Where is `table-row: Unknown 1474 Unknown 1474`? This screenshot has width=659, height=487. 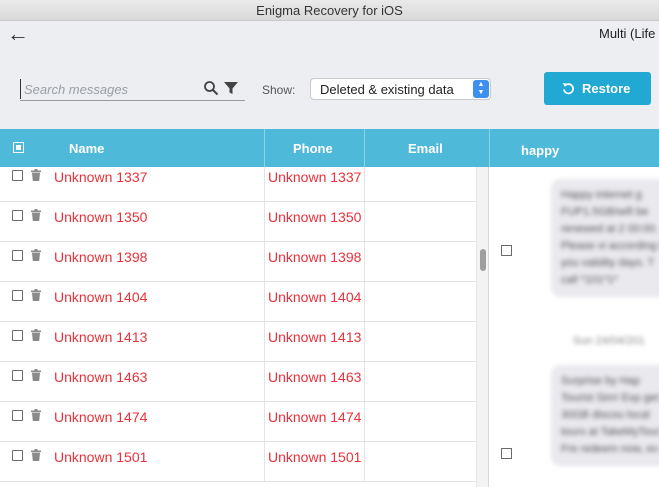 table-row: Unknown 1474 Unknown 1474 is located at coordinates (238, 421).